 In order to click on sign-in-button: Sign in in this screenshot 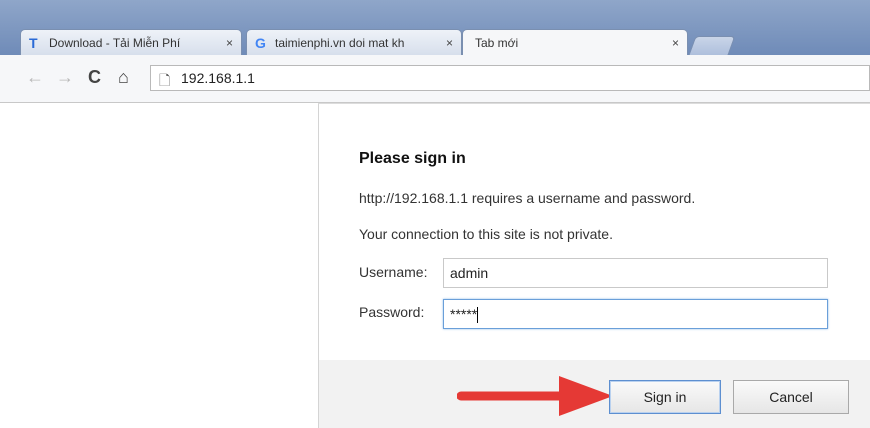, I will do `click(665, 397)`.